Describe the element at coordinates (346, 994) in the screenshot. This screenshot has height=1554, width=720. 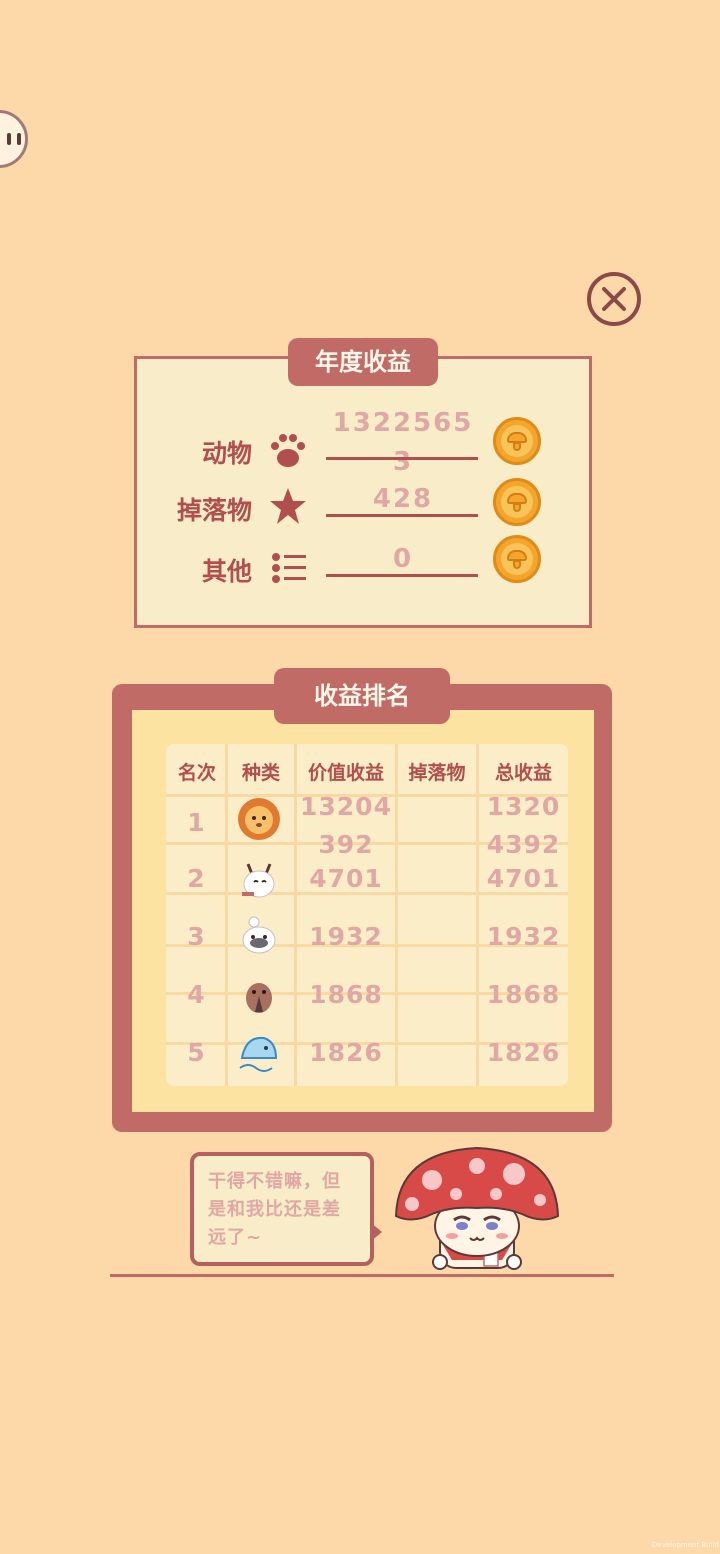
I see `value-income: 1868` at that location.